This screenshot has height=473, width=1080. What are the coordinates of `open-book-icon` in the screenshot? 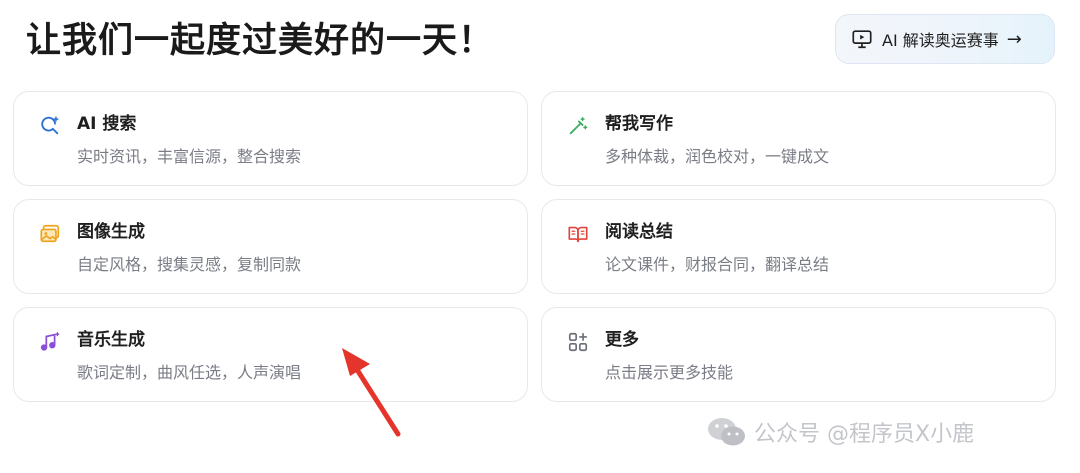 It's located at (578, 234).